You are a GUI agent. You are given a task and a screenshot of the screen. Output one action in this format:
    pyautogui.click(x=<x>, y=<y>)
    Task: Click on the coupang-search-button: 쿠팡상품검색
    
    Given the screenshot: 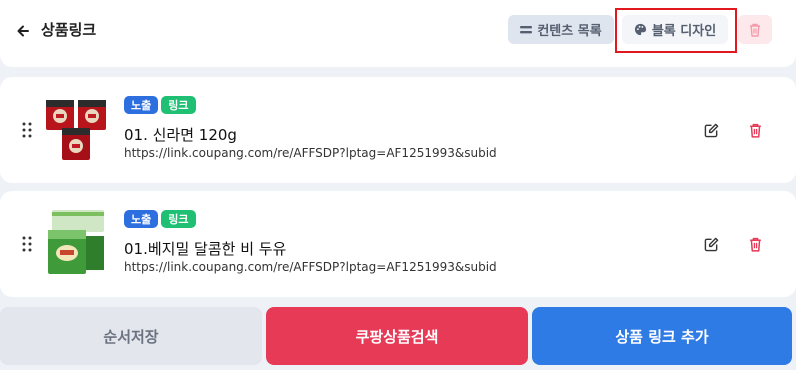 What is the action you would take?
    pyautogui.click(x=397, y=336)
    